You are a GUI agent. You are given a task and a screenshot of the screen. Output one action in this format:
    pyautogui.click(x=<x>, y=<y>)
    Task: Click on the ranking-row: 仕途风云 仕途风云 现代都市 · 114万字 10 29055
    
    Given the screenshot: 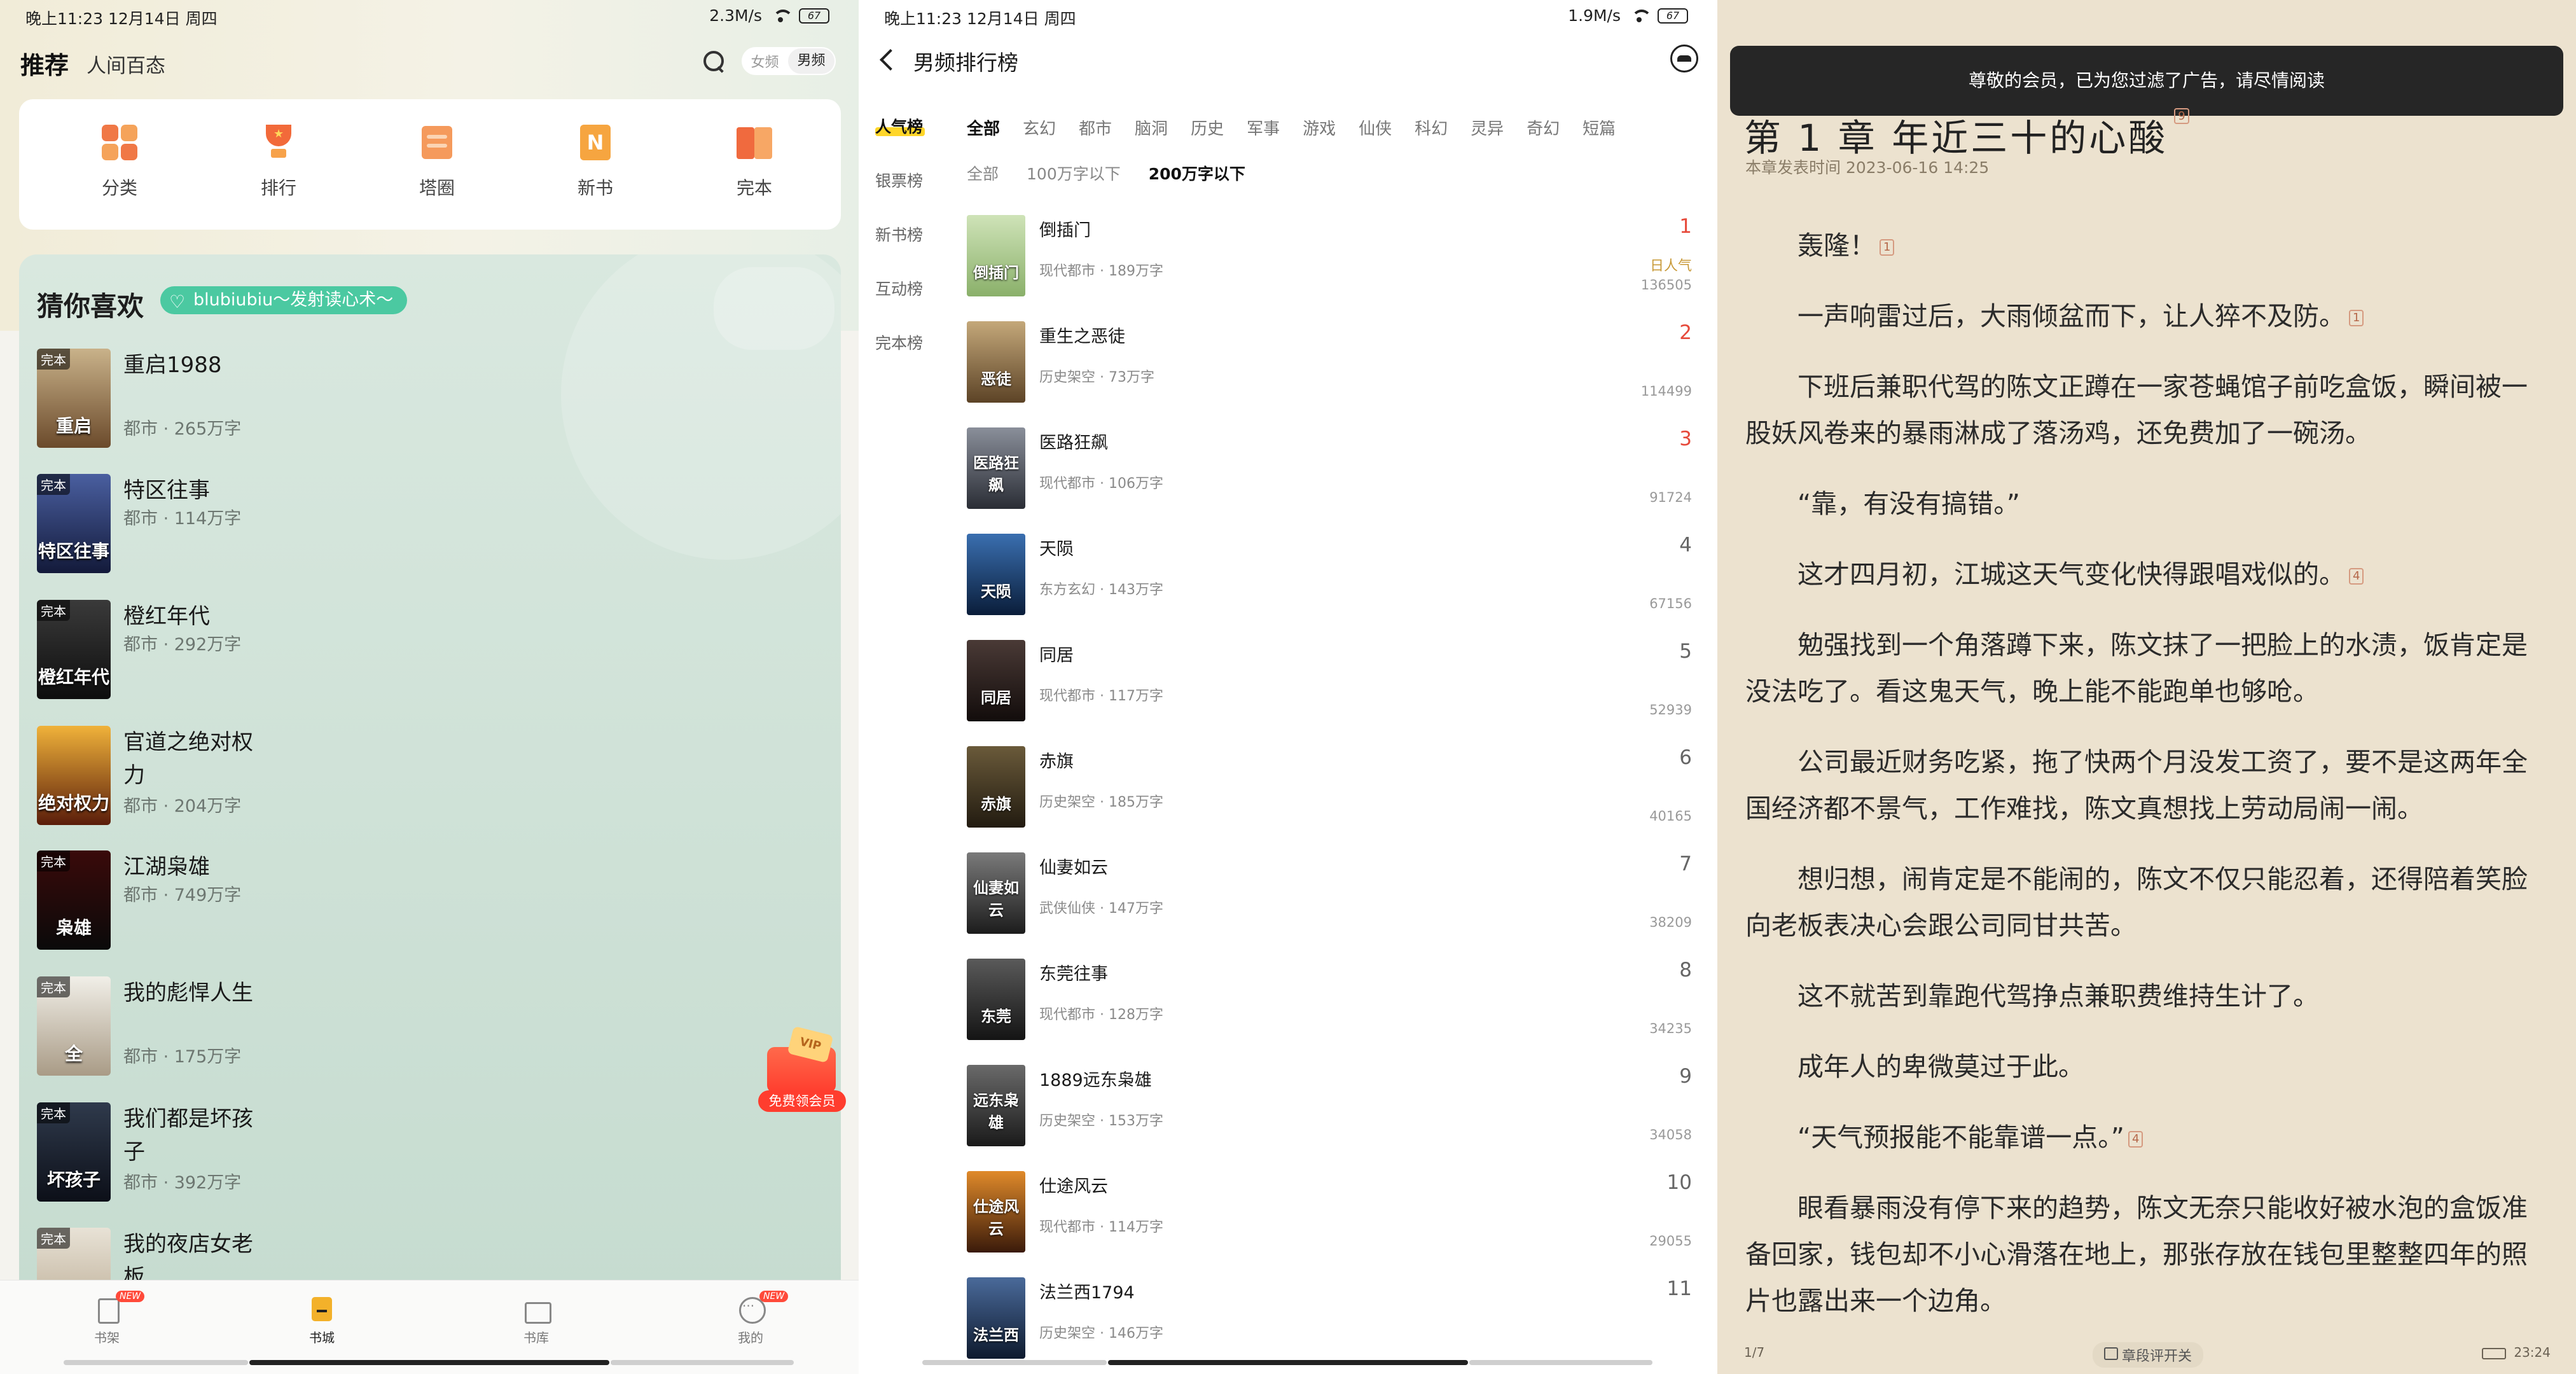 What is the action you would take?
    pyautogui.click(x=1329, y=1224)
    